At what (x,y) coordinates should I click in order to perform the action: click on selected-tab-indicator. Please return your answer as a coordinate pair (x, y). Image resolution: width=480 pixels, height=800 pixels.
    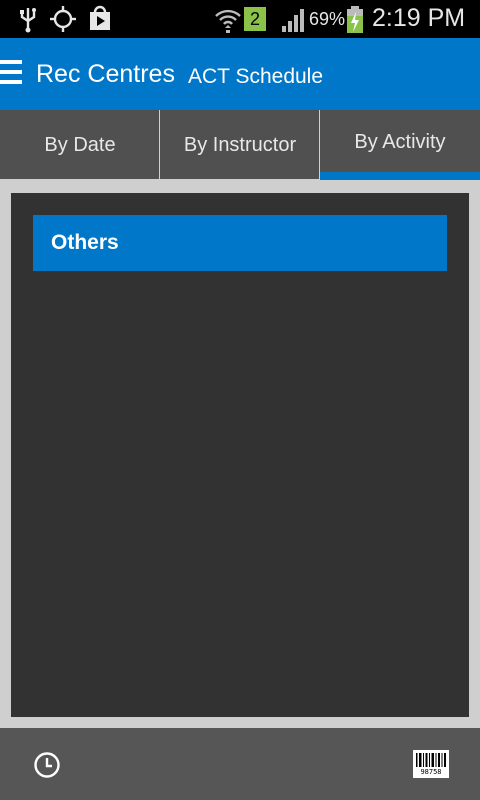
    Looking at the image, I should click on (400, 176).